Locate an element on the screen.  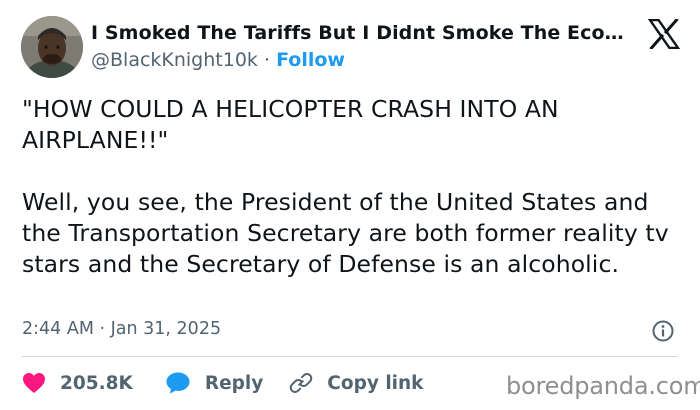
copy-link-button: Copy link is located at coordinates (356, 383).